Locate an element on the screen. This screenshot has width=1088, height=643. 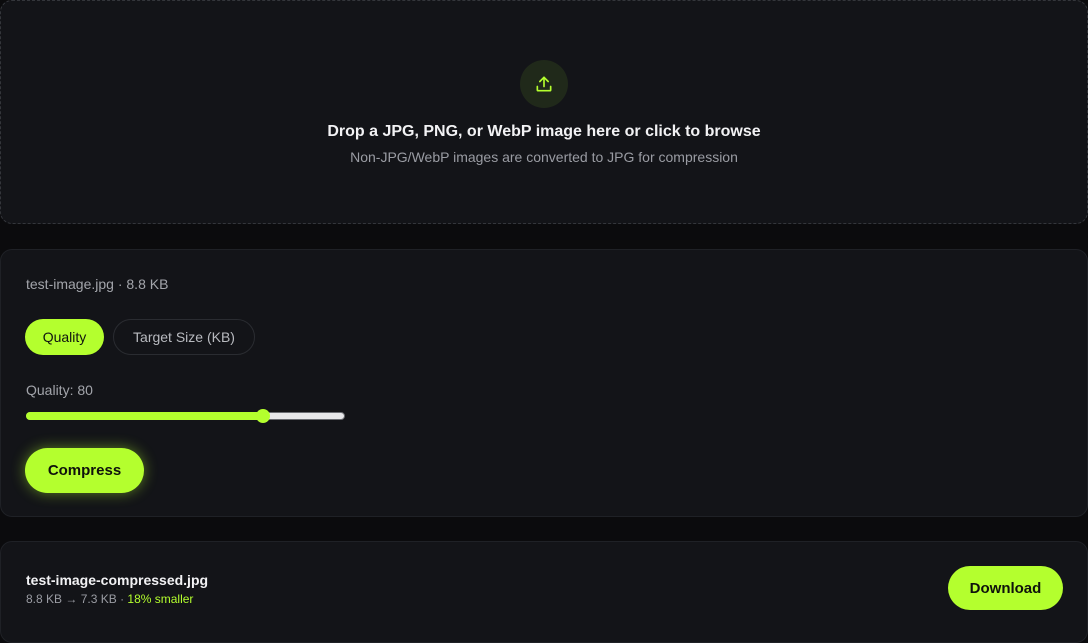
compression-stats: 8.8 KB → 7.3 KB · 18% smaller is located at coordinates (109, 599).